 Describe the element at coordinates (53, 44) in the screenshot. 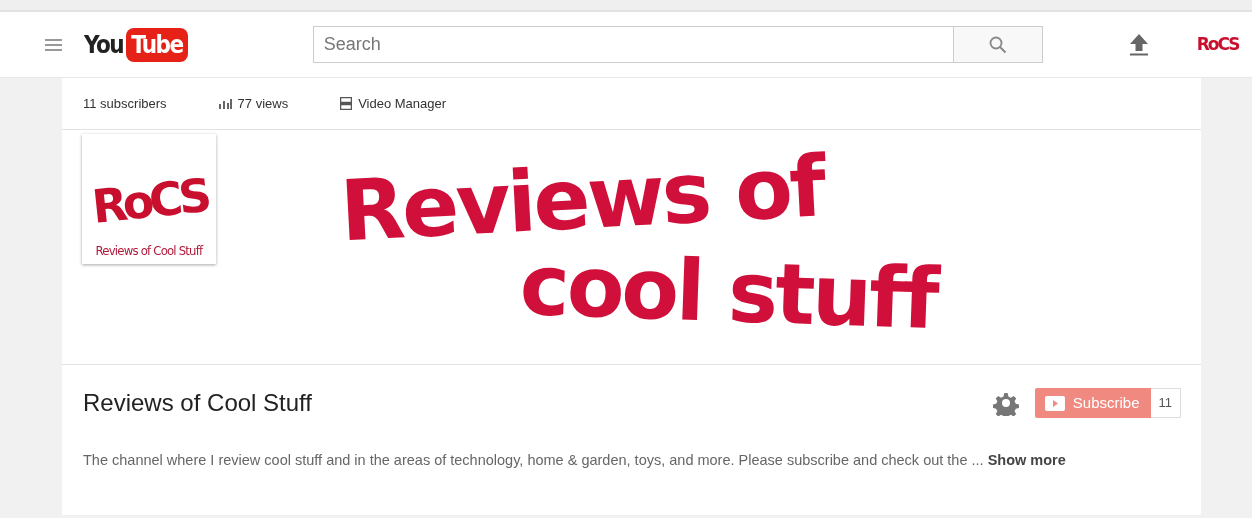

I see `menu-icon` at that location.